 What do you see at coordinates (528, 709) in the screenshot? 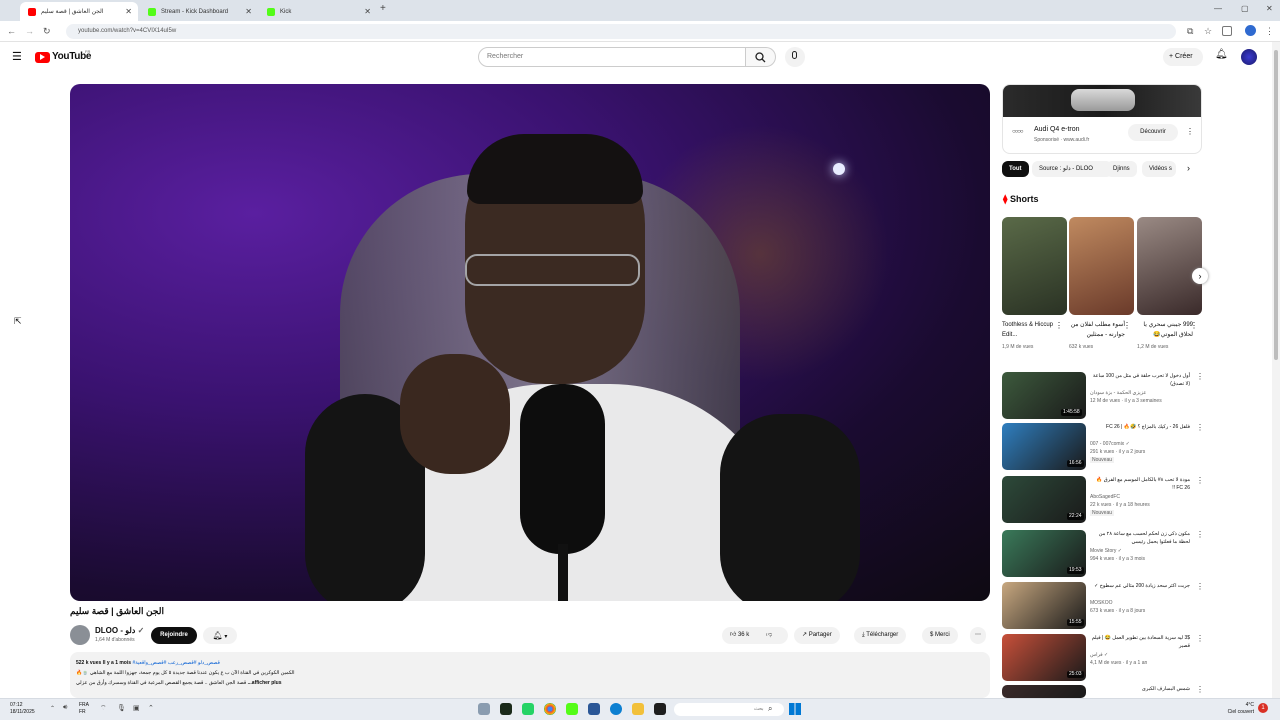
I see `app-whatsapp-icon` at bounding box center [528, 709].